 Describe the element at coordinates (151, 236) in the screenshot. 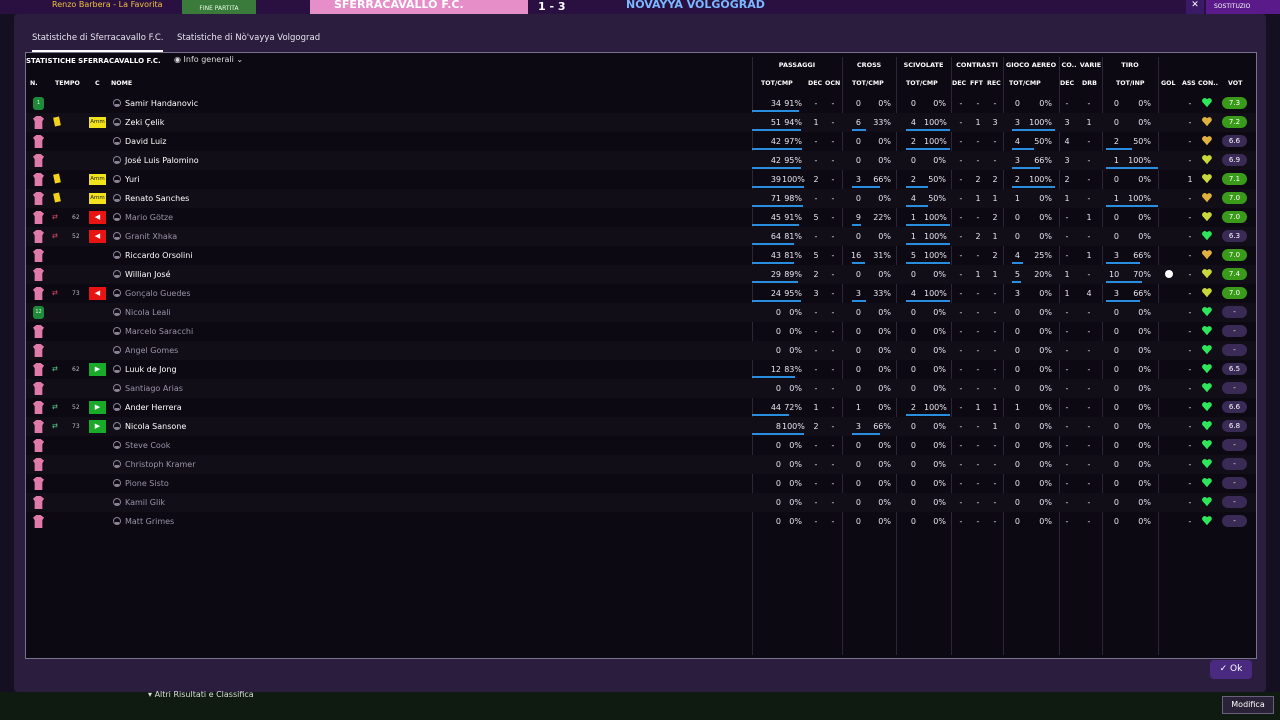

I see `player-name: Granit Xhaka` at that location.